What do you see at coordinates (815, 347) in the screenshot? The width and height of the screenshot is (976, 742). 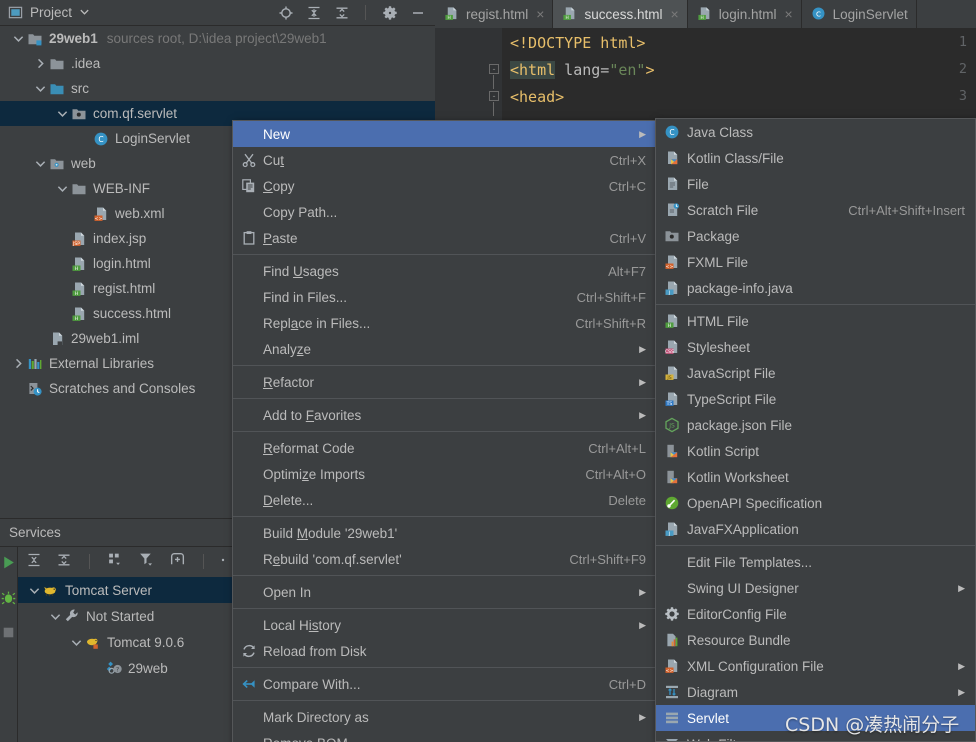 I see `new-submenu-item: CSS Stylesheet` at bounding box center [815, 347].